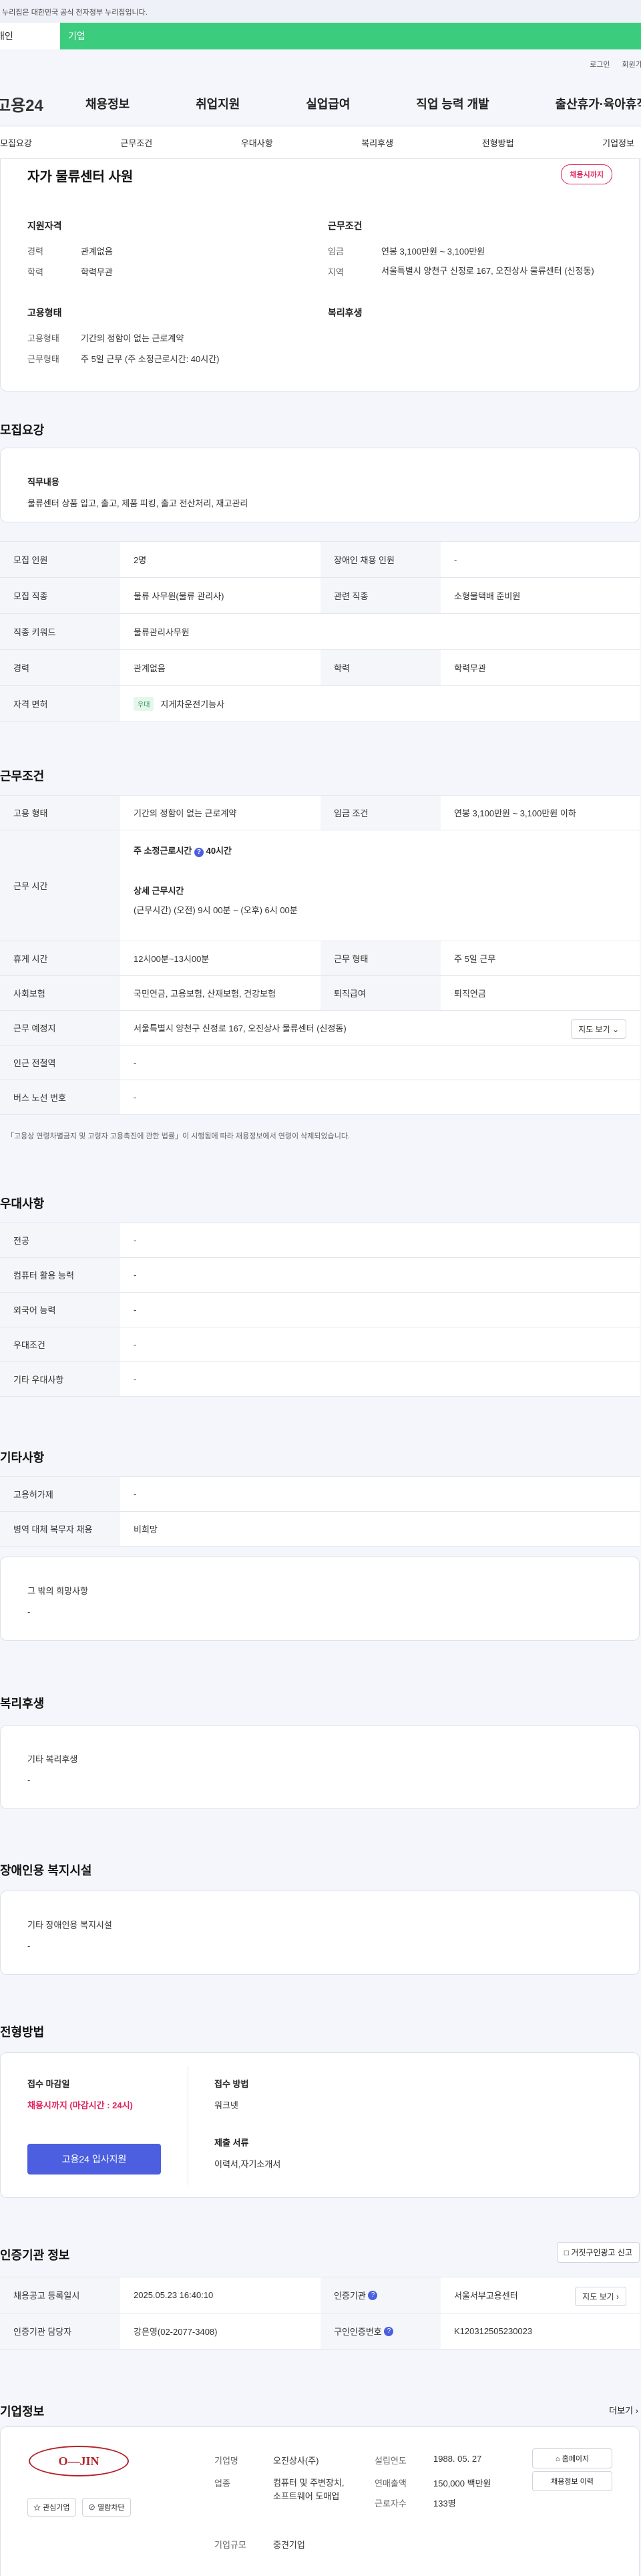  I want to click on detail-hours-label: 상세 근무시간, so click(159, 891).